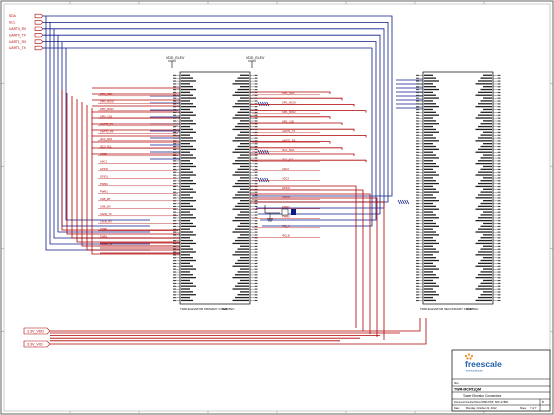 Image resolution: width=554 pixels, height=415 pixels. Describe the element at coordinates (107, 102) in the screenshot. I see `net-label: SPI0_MOSI` at that location.